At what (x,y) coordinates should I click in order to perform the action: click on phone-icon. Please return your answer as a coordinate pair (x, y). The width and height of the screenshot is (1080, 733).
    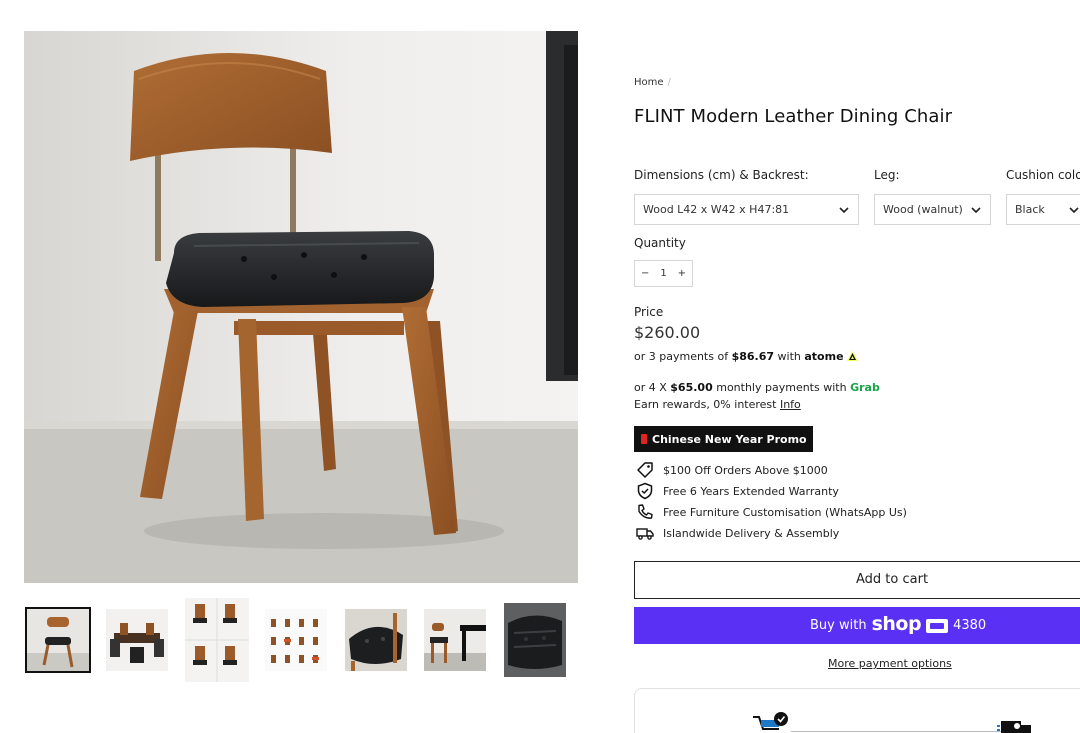
    Looking at the image, I should click on (645, 511).